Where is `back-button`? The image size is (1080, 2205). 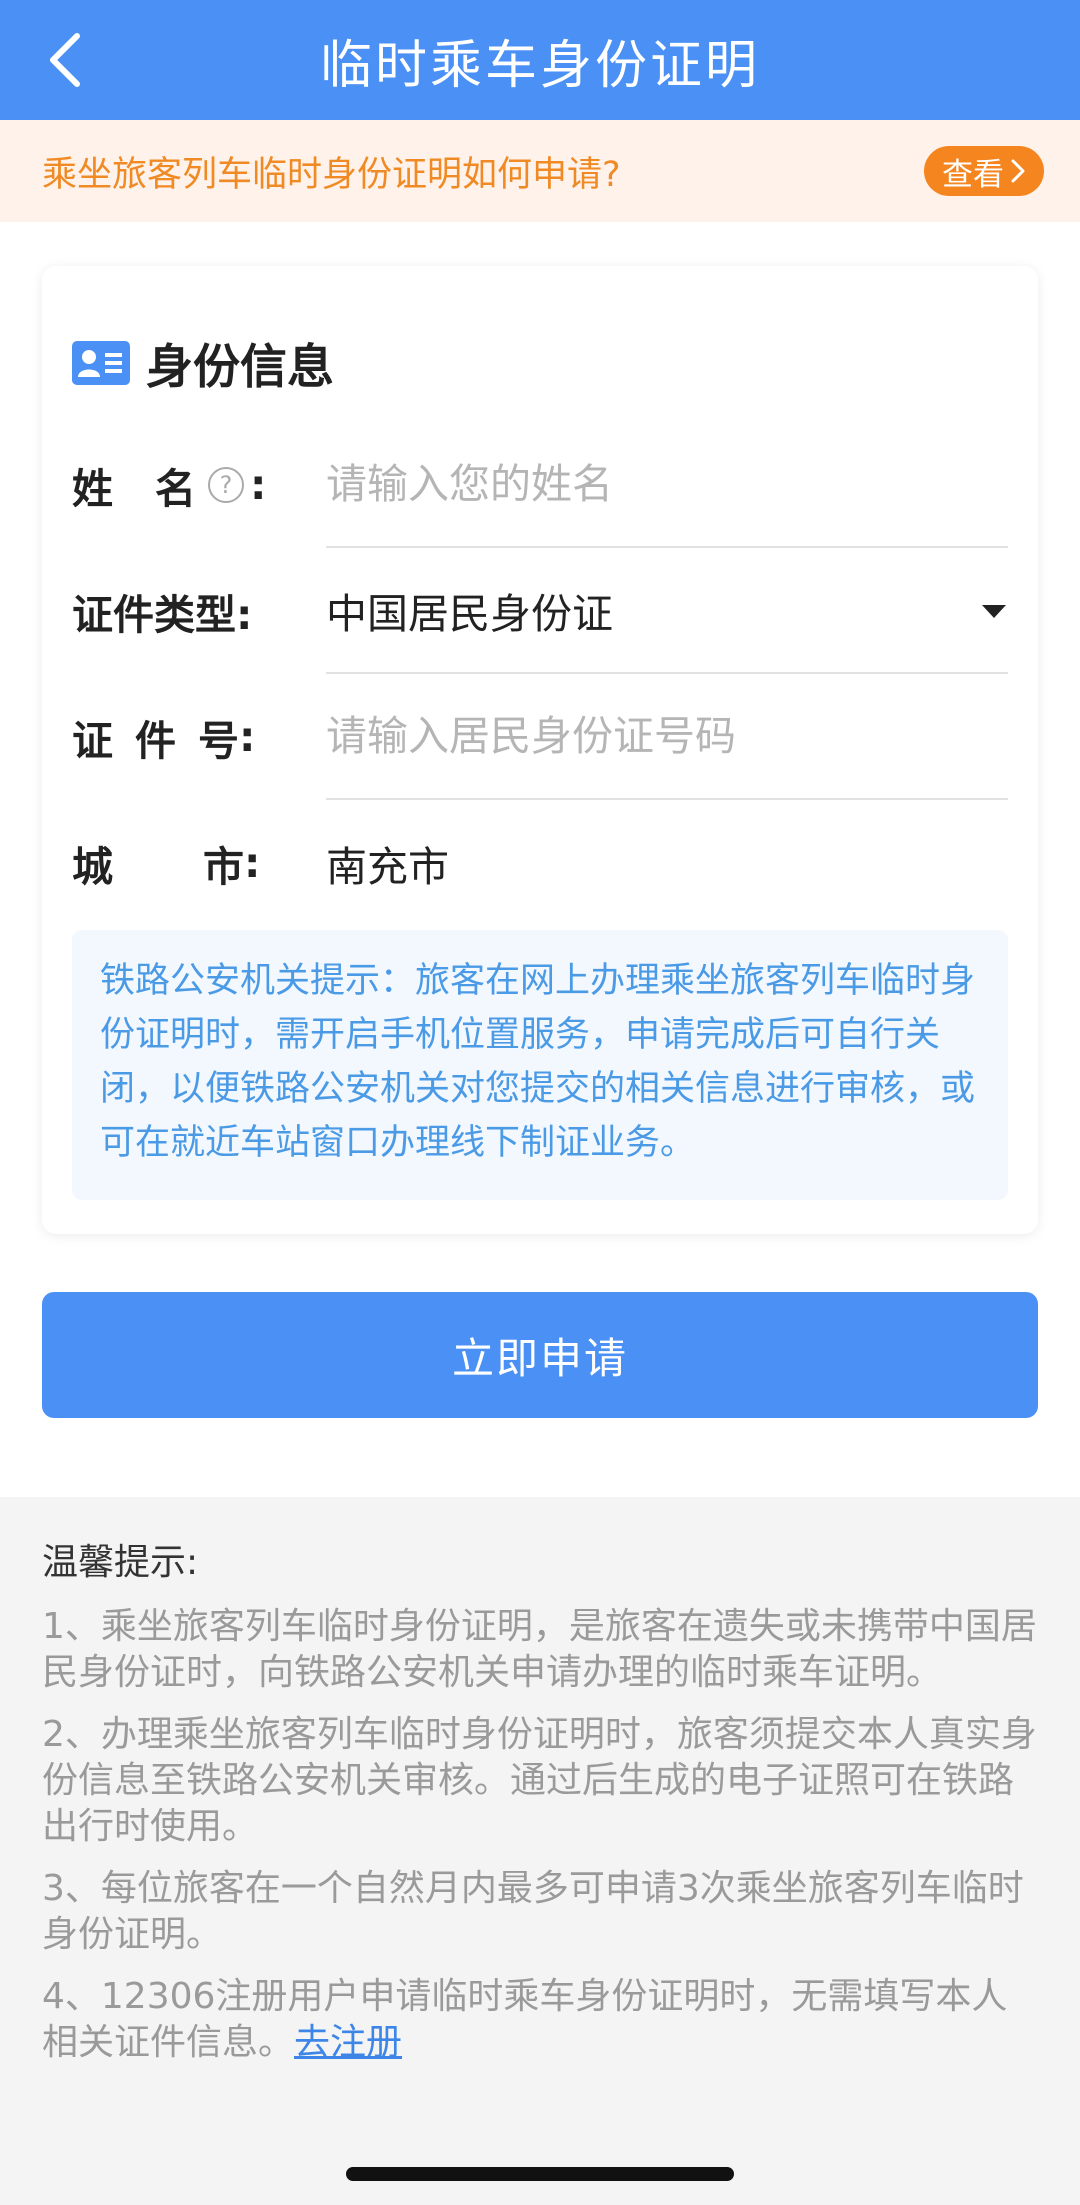 back-button is located at coordinates (65, 60).